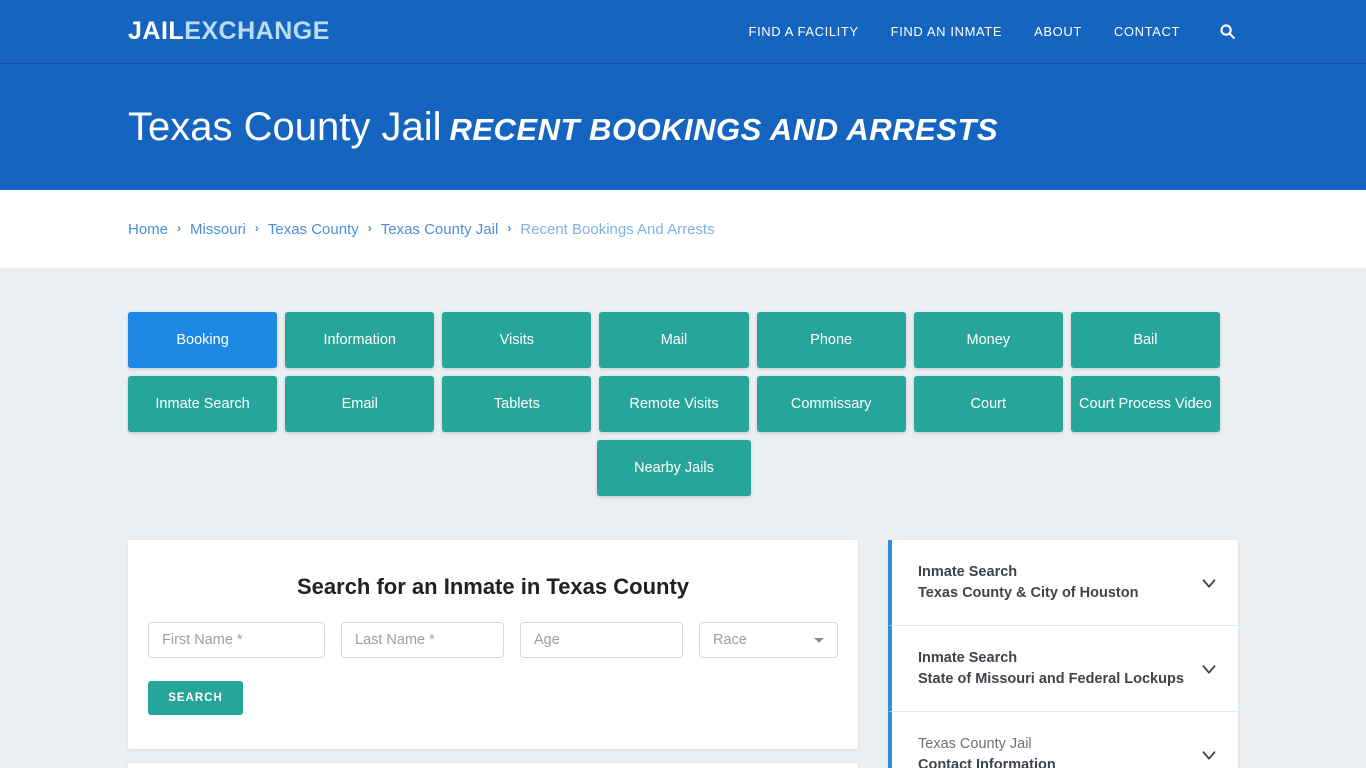  I want to click on tab-visits: Visits, so click(517, 340).